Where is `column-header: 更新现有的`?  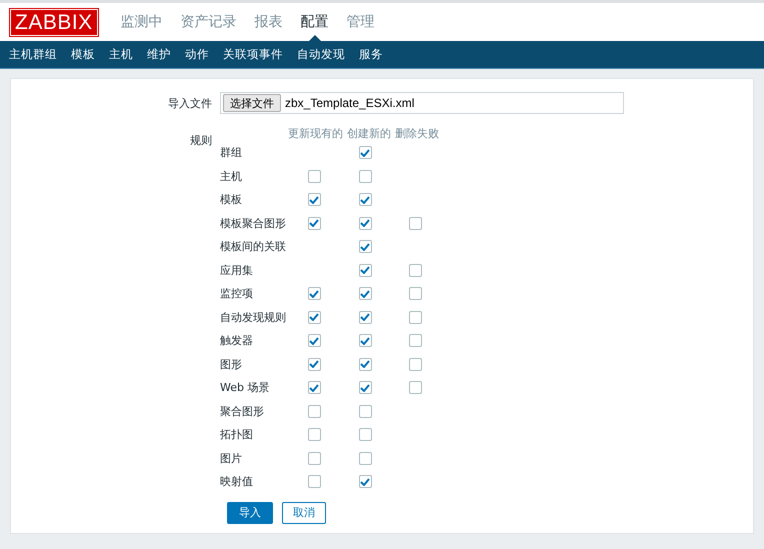 column-header: 更新现有的 is located at coordinates (315, 133).